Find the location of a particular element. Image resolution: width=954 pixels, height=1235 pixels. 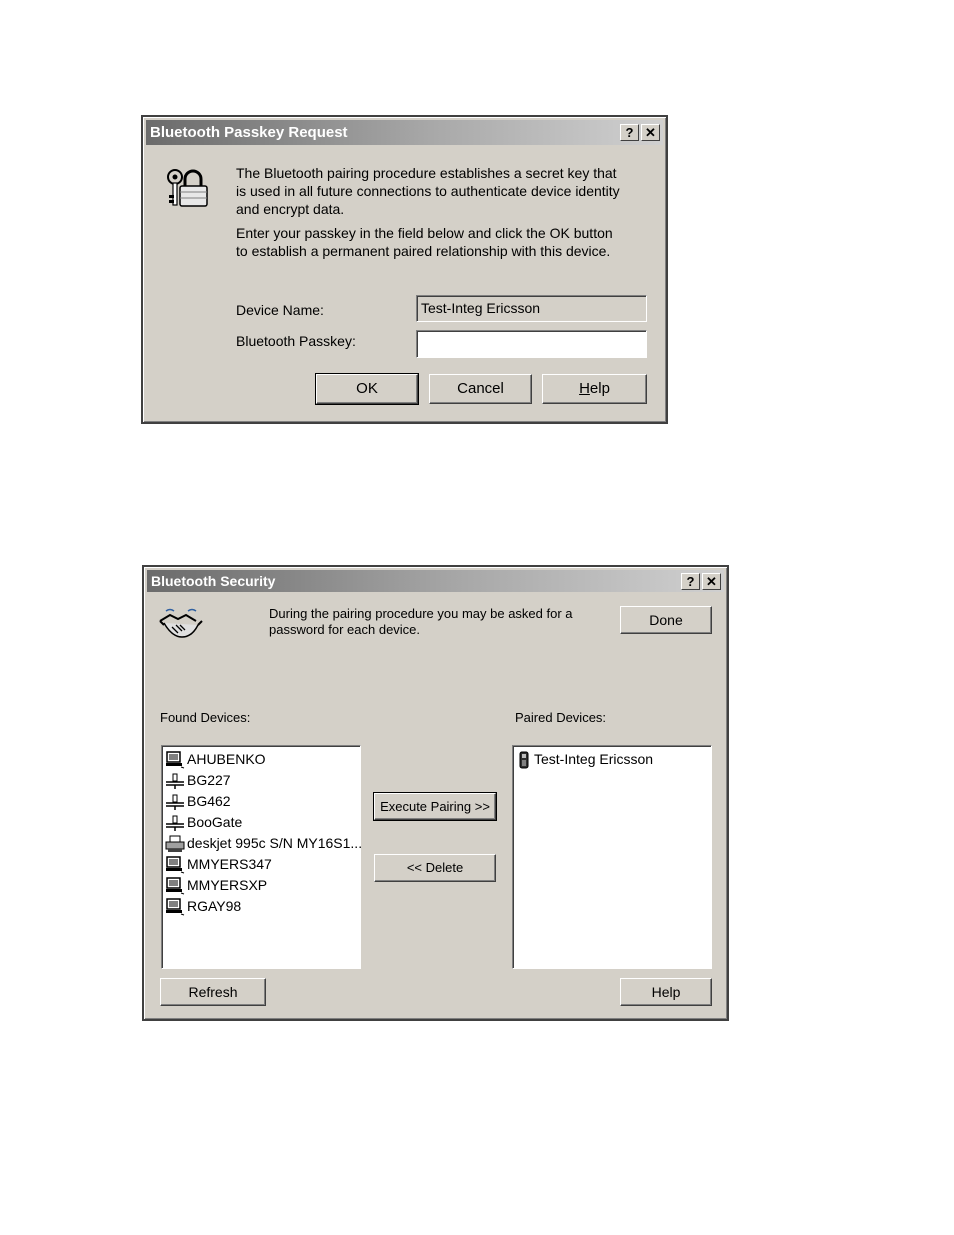

security-dialog-title: Bluetooth Security is located at coordinates (213, 581).